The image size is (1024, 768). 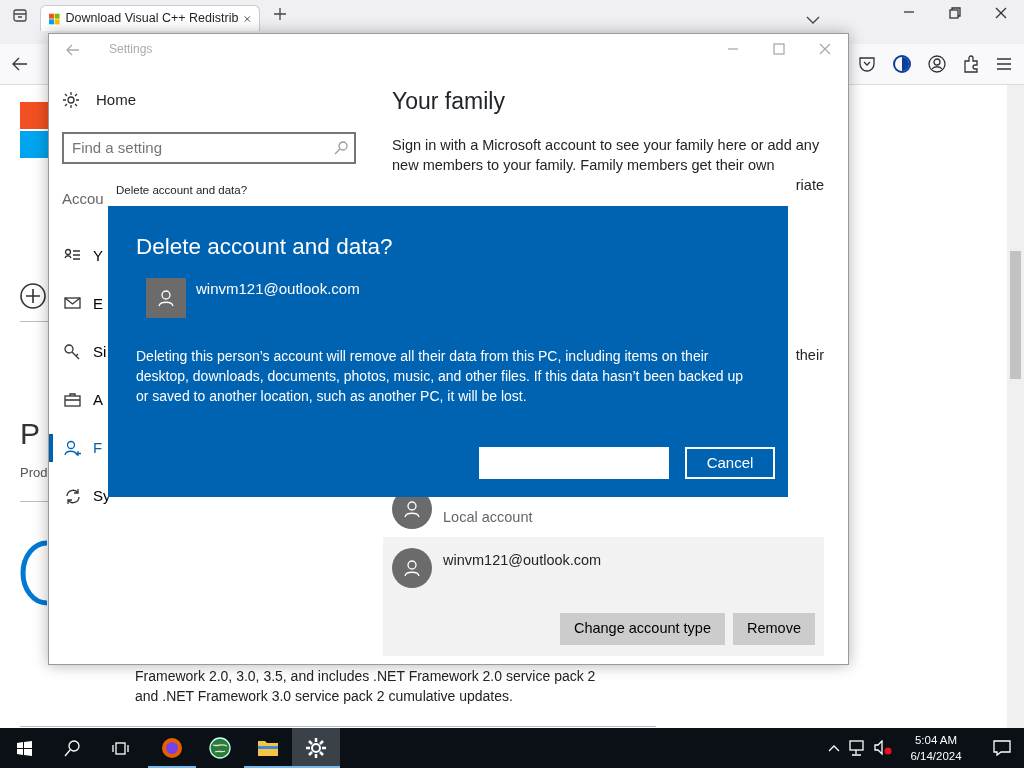 What do you see at coordinates (936, 756) in the screenshot?
I see `clock-date: 6/14/2024` at bounding box center [936, 756].